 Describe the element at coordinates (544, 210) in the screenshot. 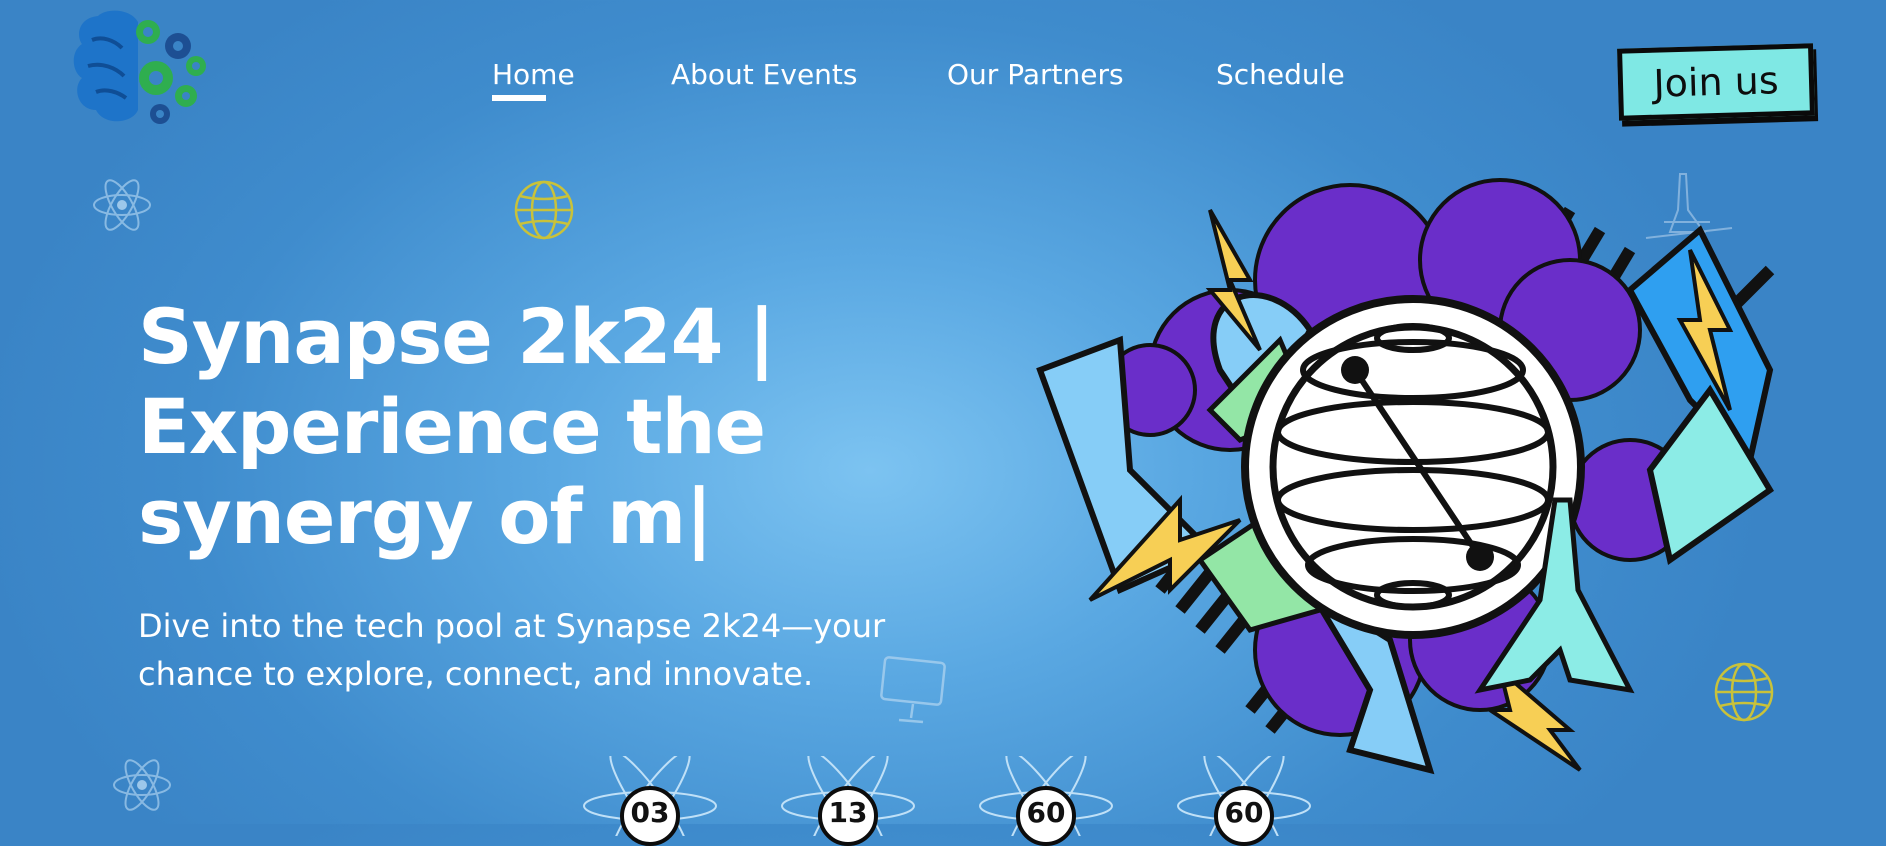

I see `globe-icon` at that location.